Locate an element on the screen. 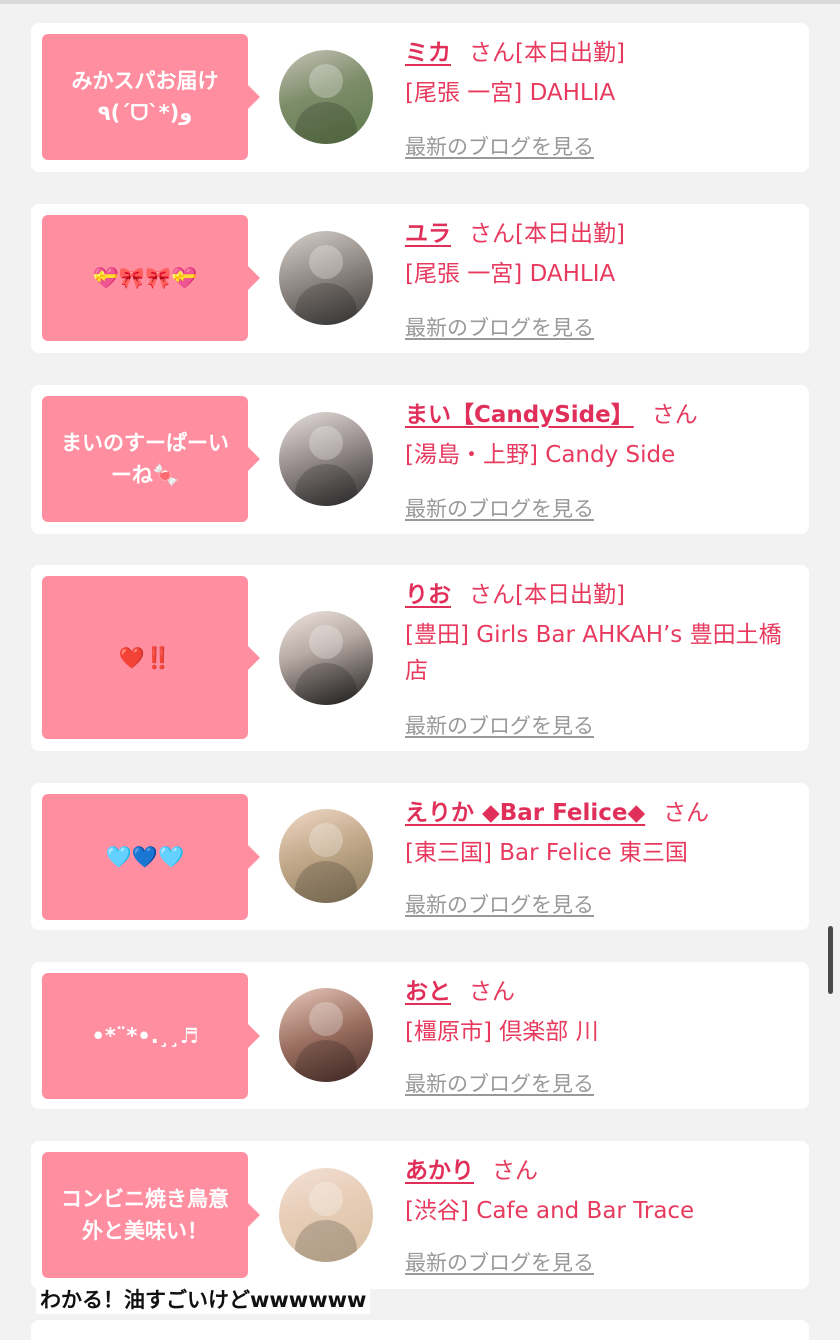 Image resolution: width=840 pixels, height=1340 pixels. message-bubble: 🩵💙🩵 is located at coordinates (151, 857).